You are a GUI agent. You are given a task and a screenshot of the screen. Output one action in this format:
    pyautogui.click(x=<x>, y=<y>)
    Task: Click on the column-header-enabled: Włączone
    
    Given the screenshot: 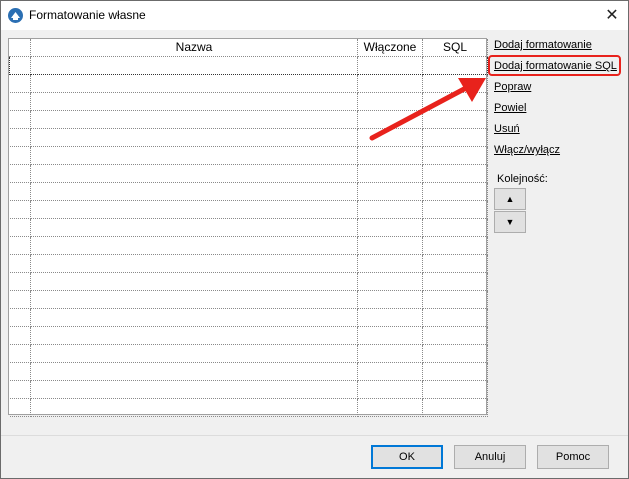 What is the action you would take?
    pyautogui.click(x=390, y=48)
    